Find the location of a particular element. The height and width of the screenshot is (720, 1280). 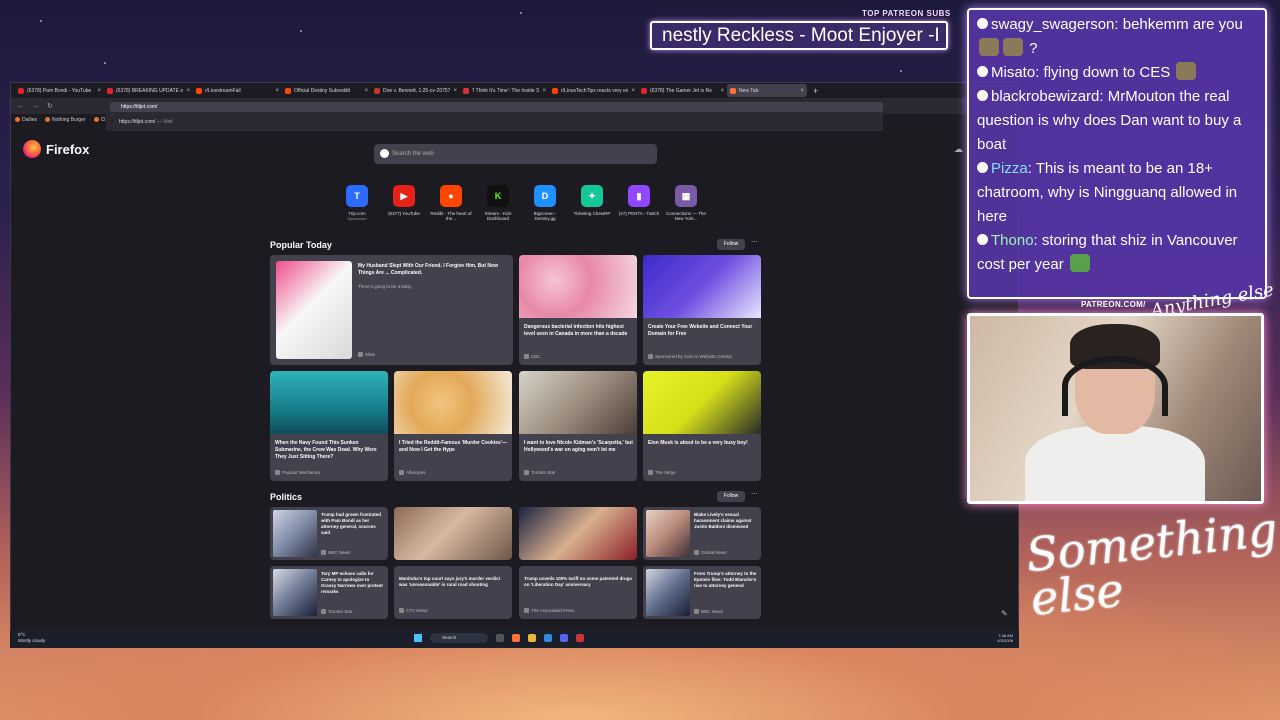

tab-0: (6378) Pam Bondi - YouTube × is located at coordinates (59, 90).